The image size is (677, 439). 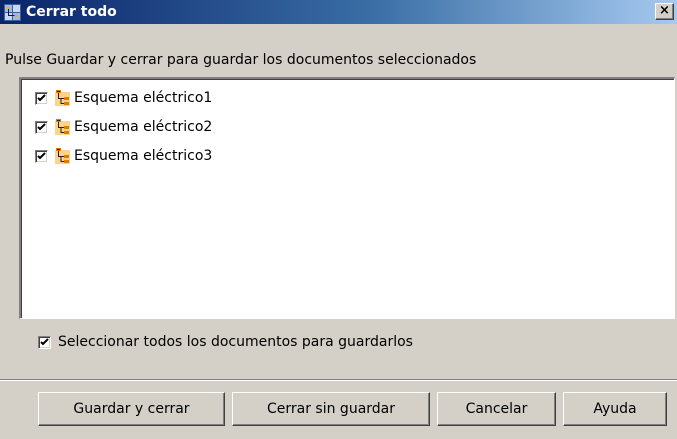 What do you see at coordinates (71, 12) in the screenshot?
I see `dialog-title: Cerrar todo` at bounding box center [71, 12].